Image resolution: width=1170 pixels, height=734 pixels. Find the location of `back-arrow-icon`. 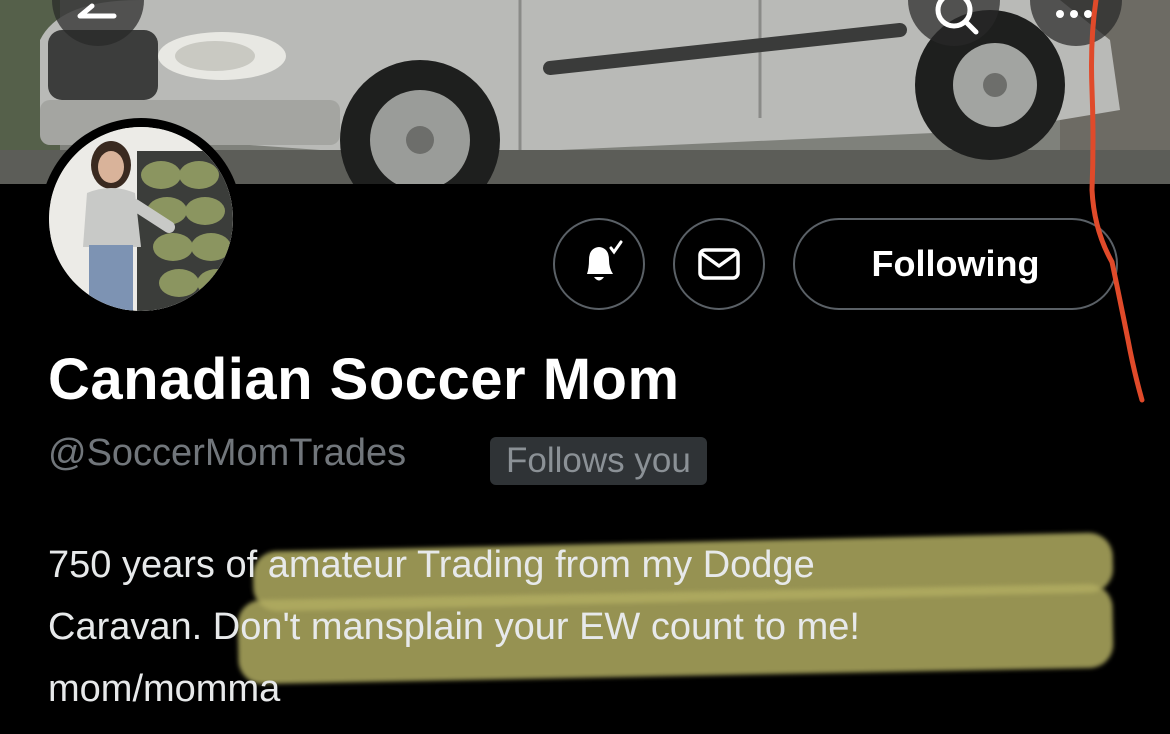

back-arrow-icon is located at coordinates (97, 11).